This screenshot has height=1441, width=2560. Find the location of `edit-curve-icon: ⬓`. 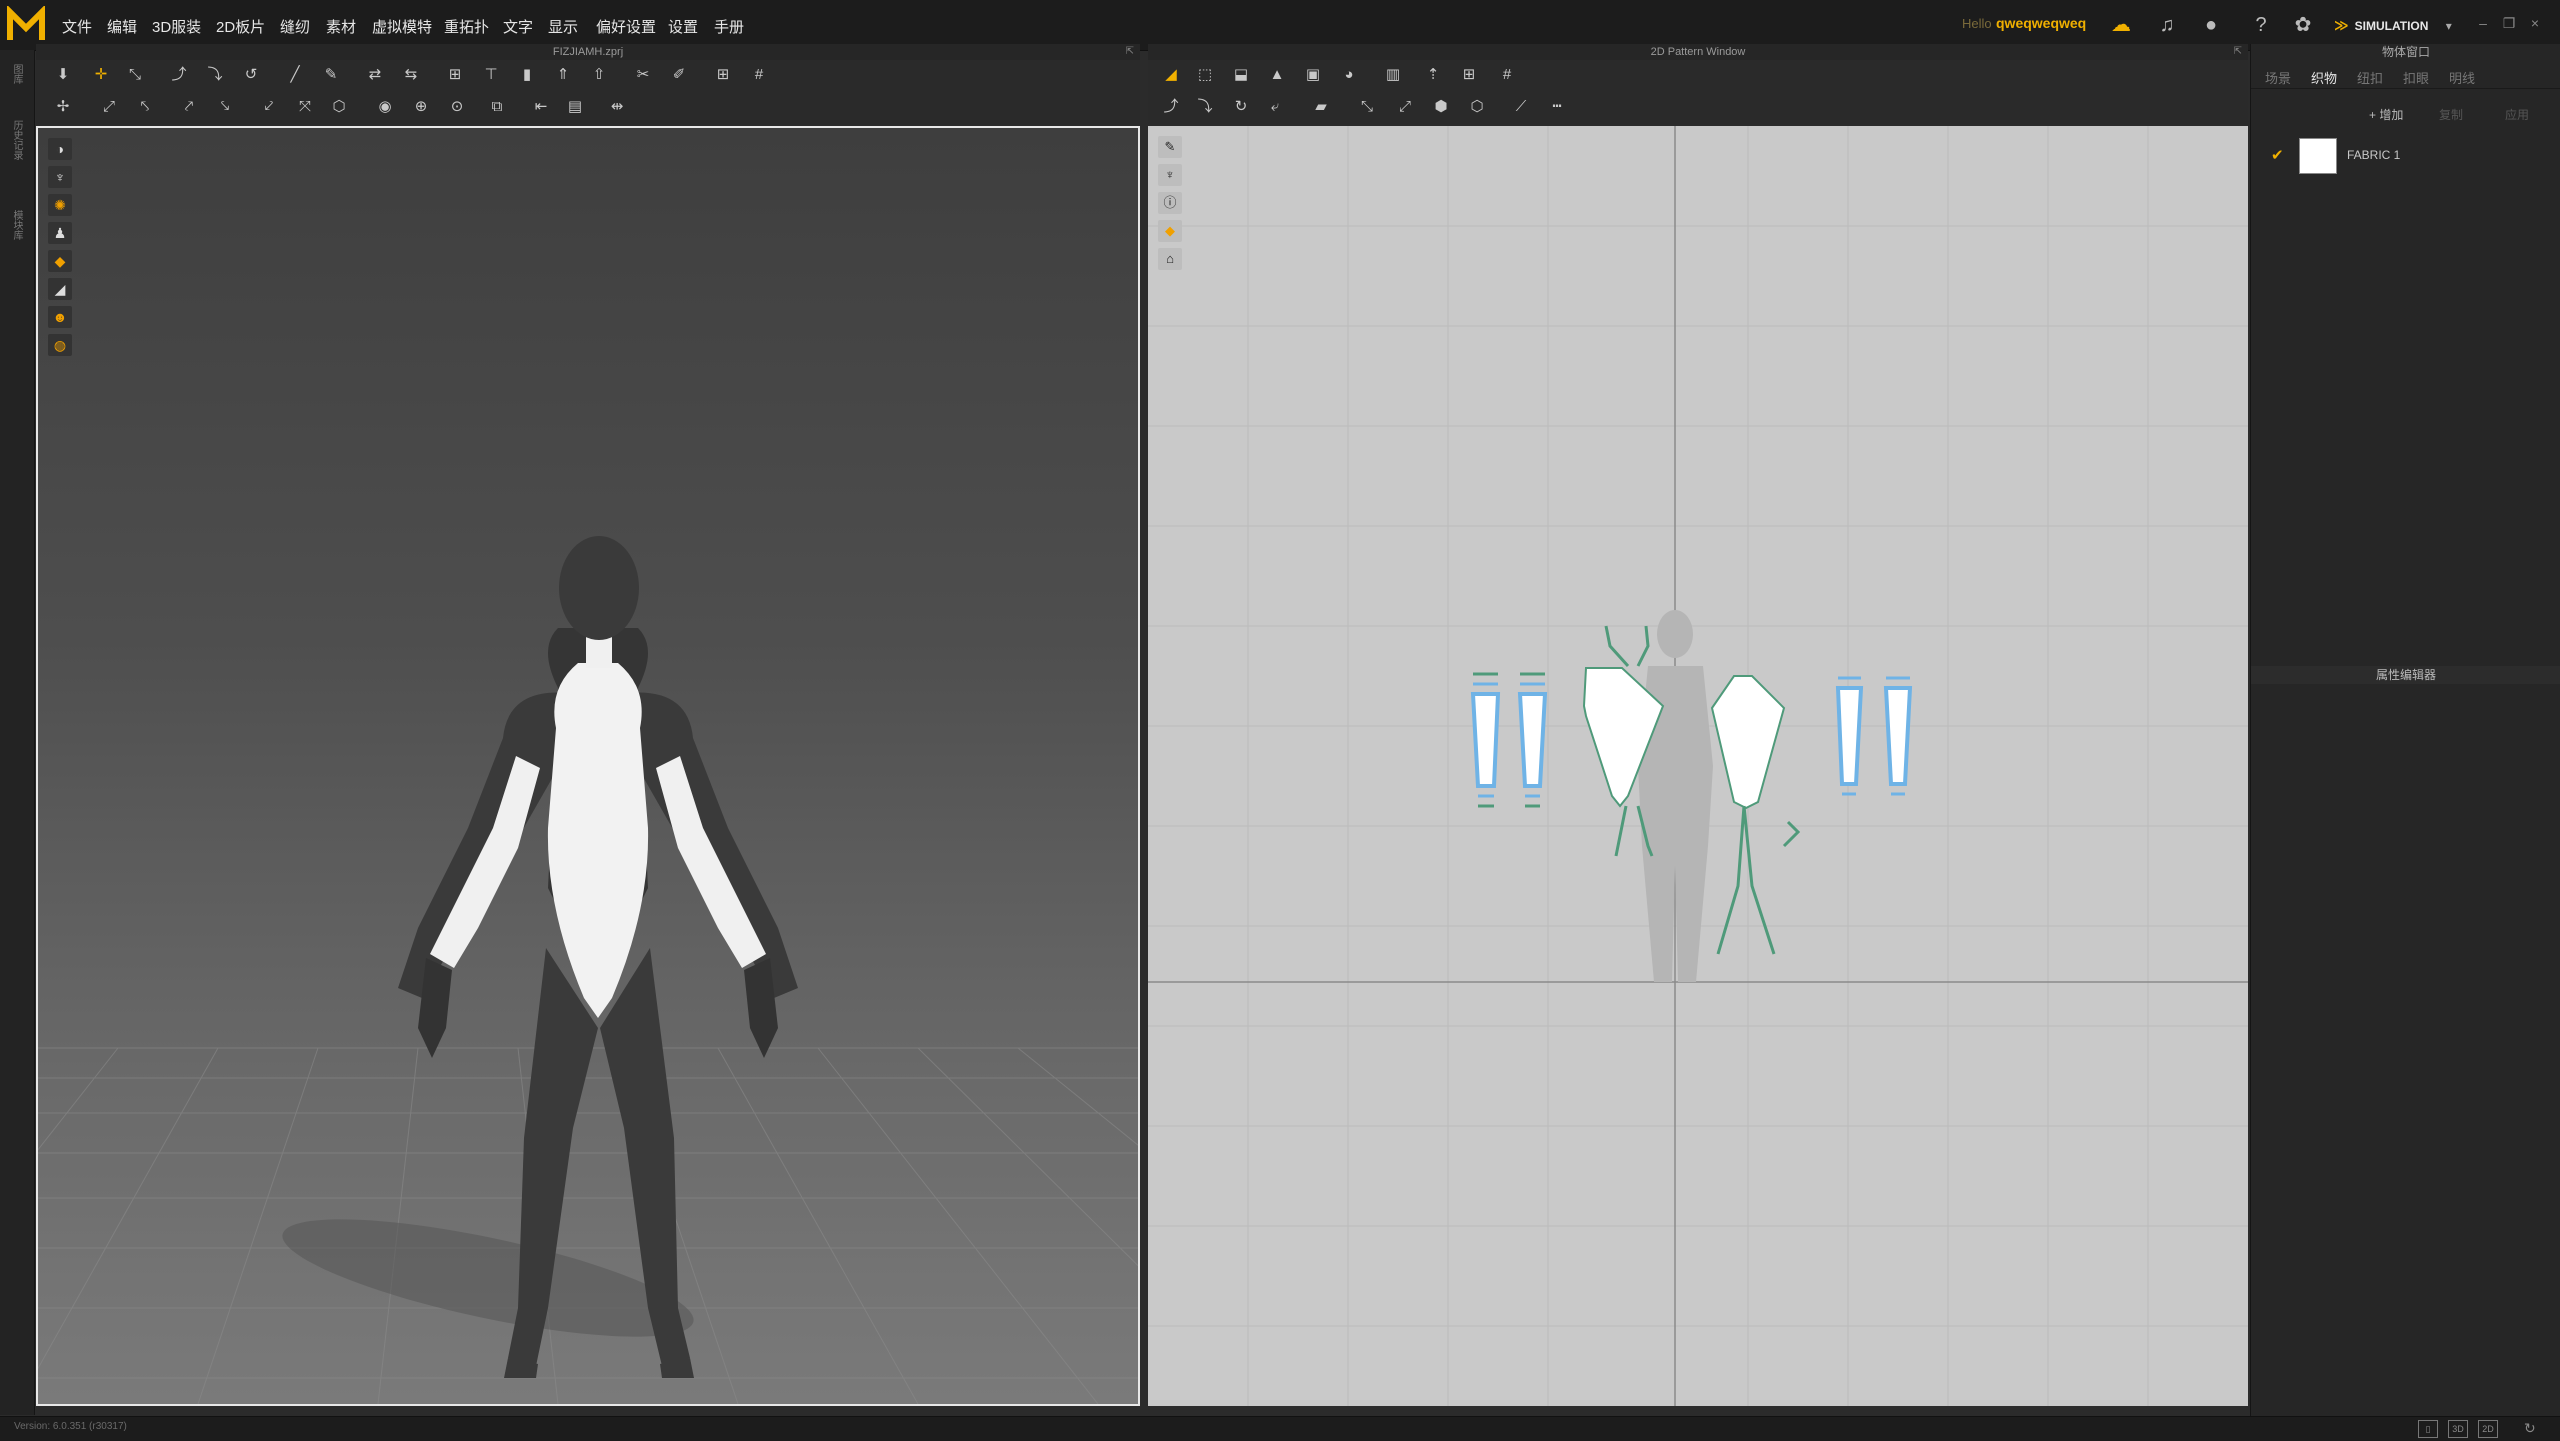

edit-curve-icon: ⬓ is located at coordinates (1241, 75).